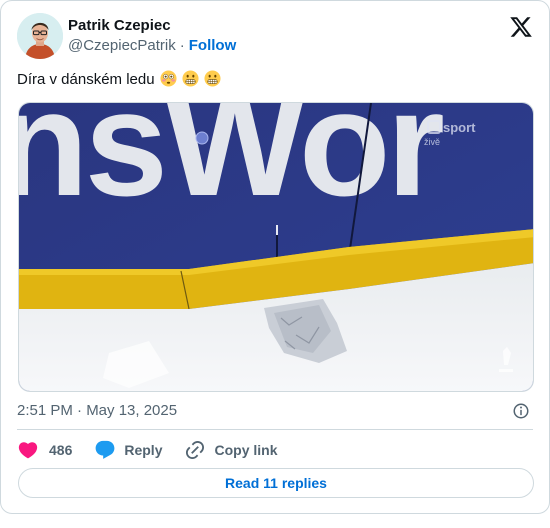  I want to click on author-block: Patrik Czepiec @CzepiecPatrik · Follow, so click(152, 36).